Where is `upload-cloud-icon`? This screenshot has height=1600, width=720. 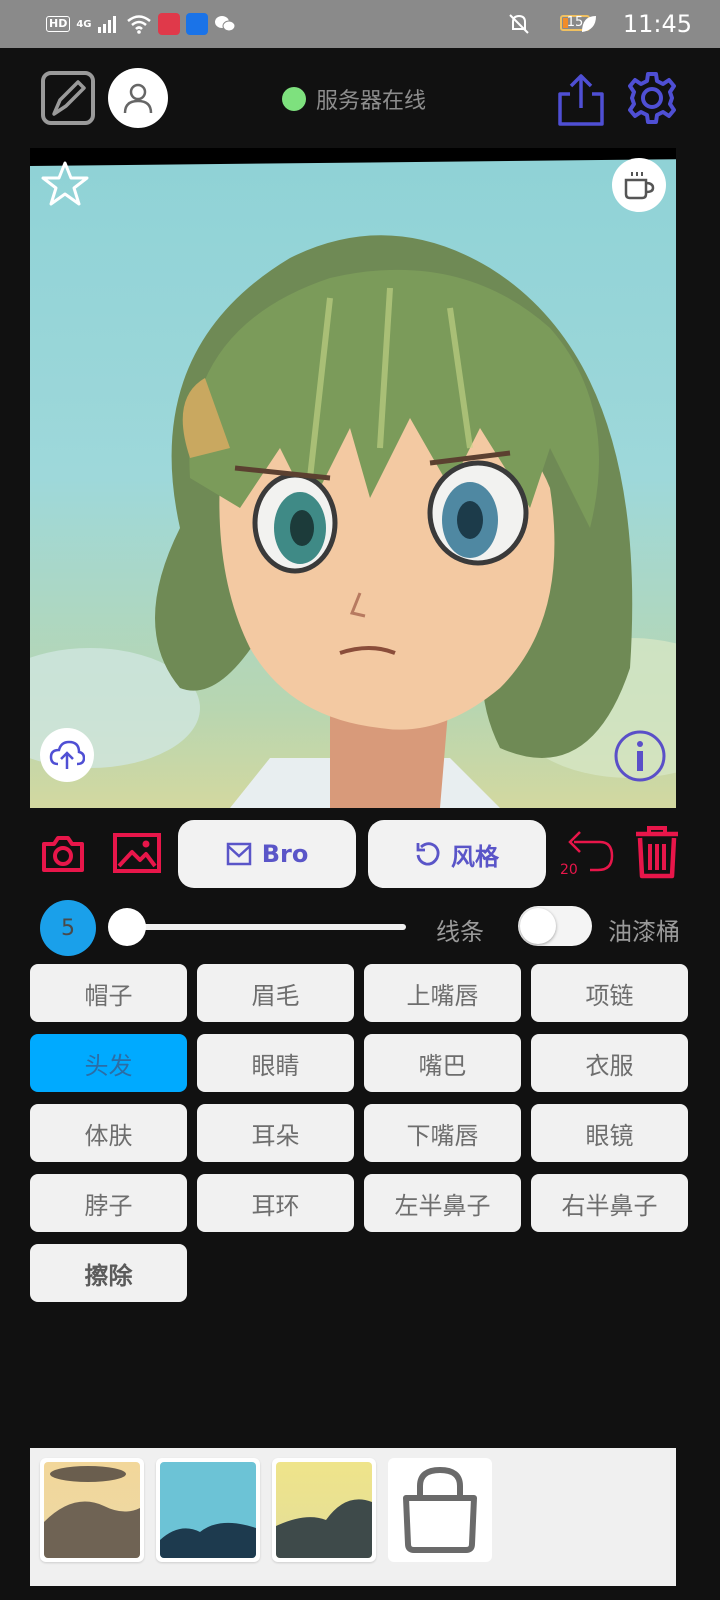
upload-cloud-icon is located at coordinates (67, 754).